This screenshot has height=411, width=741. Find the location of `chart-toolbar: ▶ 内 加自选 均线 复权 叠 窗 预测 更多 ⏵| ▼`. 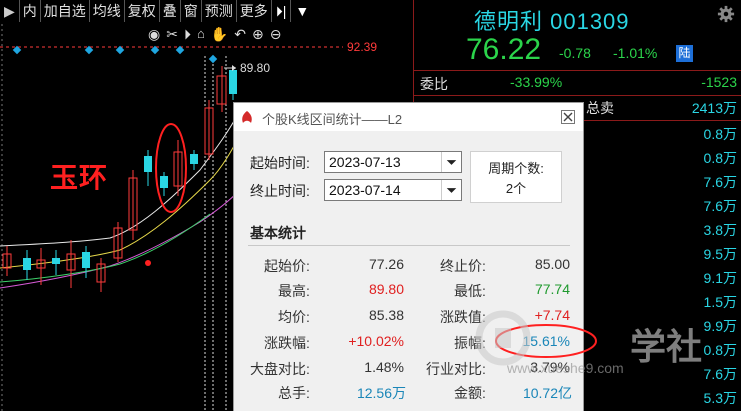

chart-toolbar: ▶ 内 加自选 均线 复权 叠 窗 预测 更多 ⏵| ▼ is located at coordinates (157, 11).